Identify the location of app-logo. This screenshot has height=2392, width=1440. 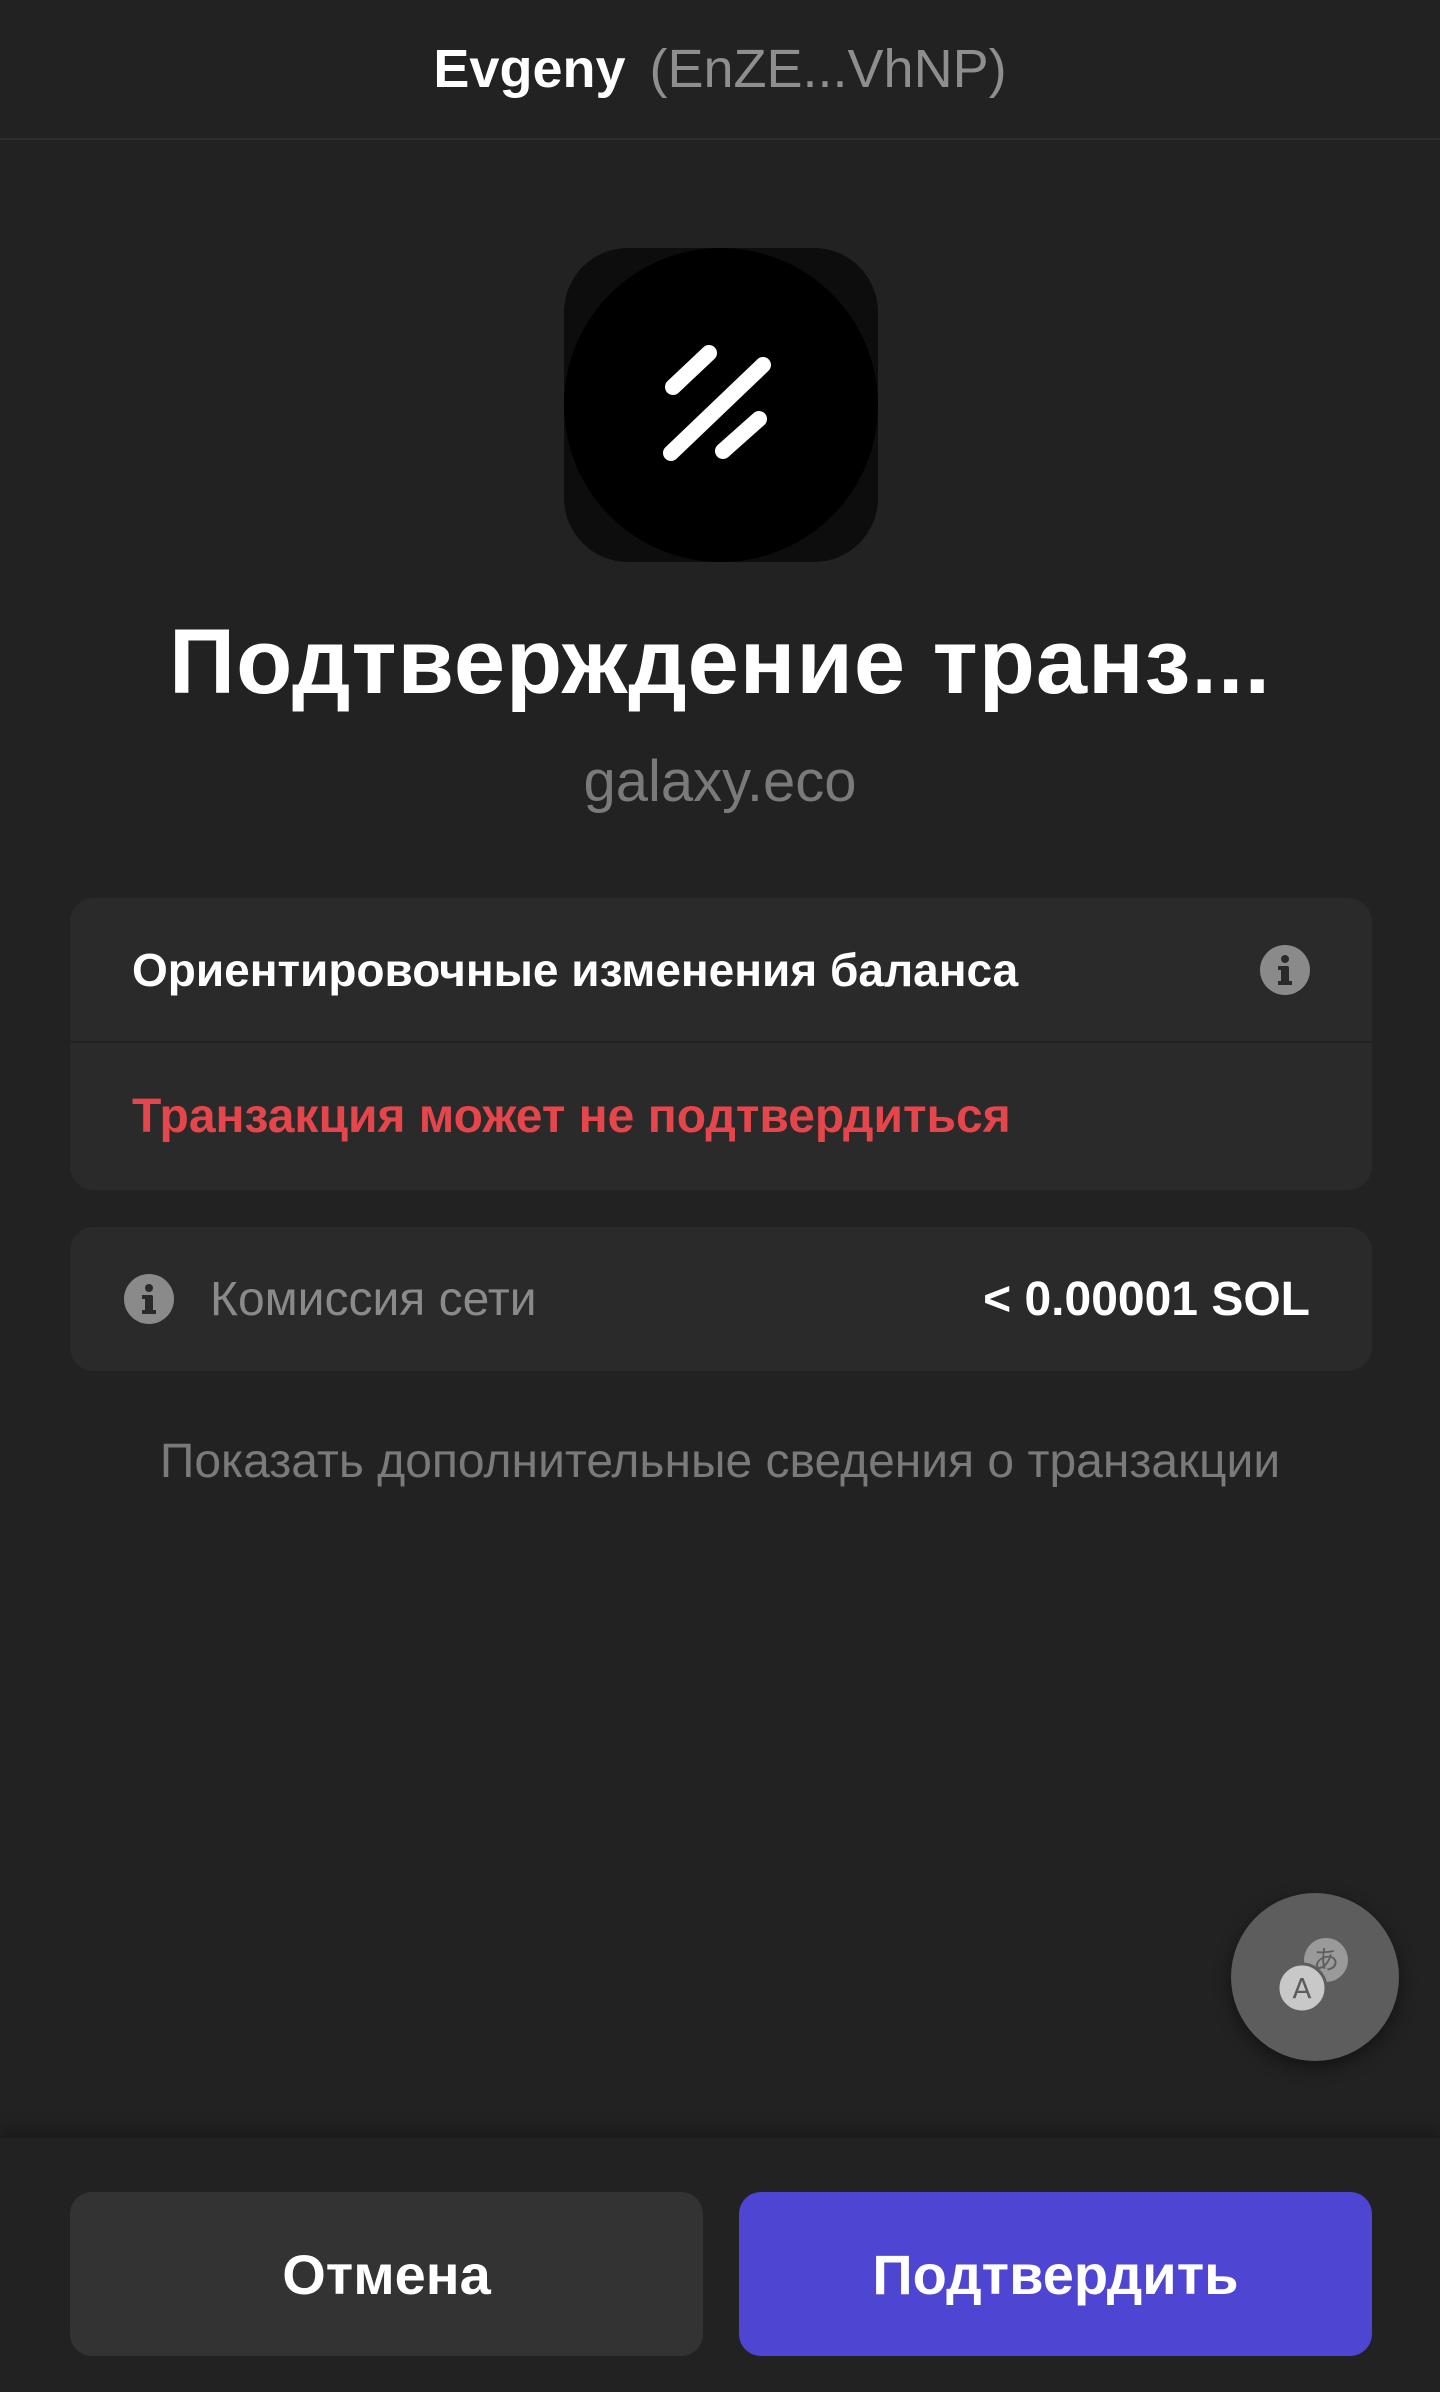
(721, 405).